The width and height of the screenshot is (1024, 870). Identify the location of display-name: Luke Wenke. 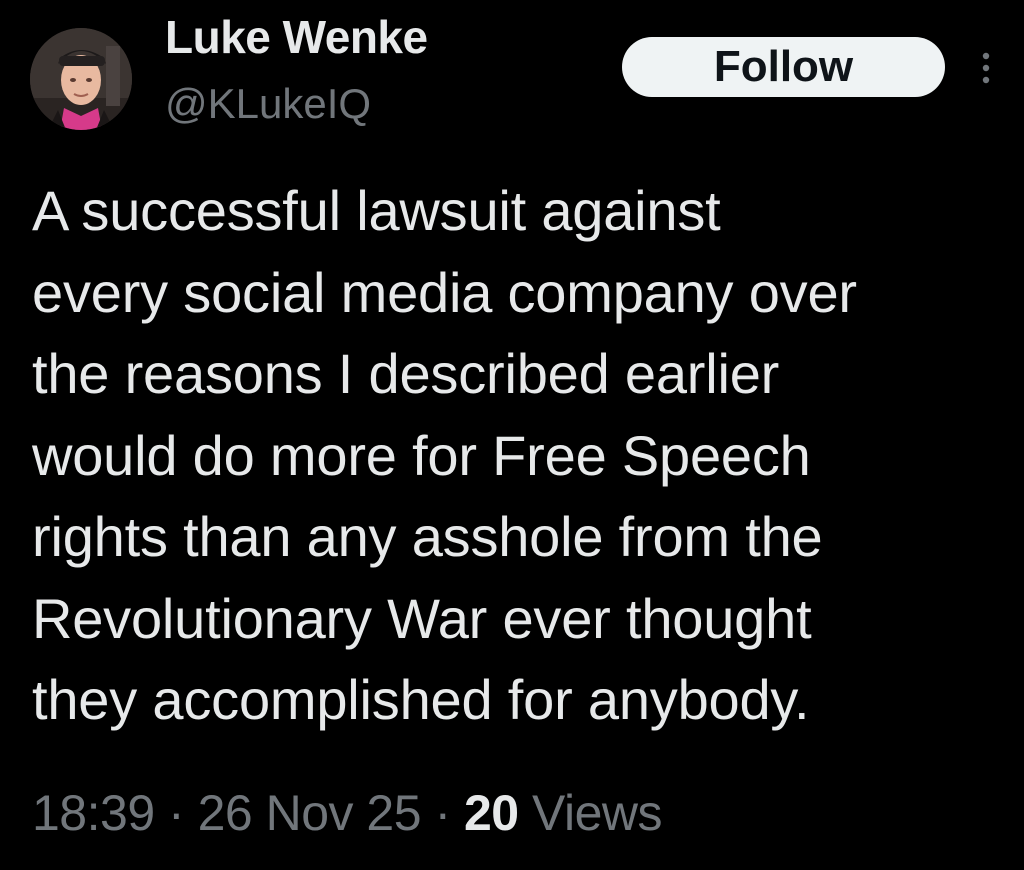
(296, 37).